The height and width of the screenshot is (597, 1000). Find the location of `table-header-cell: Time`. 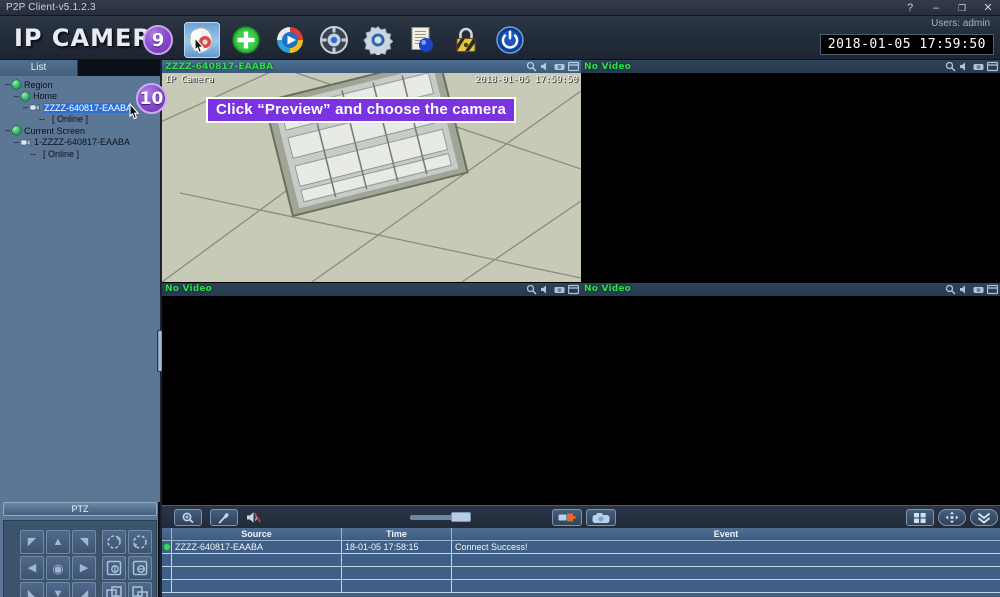

table-header-cell: Time is located at coordinates (397, 534).